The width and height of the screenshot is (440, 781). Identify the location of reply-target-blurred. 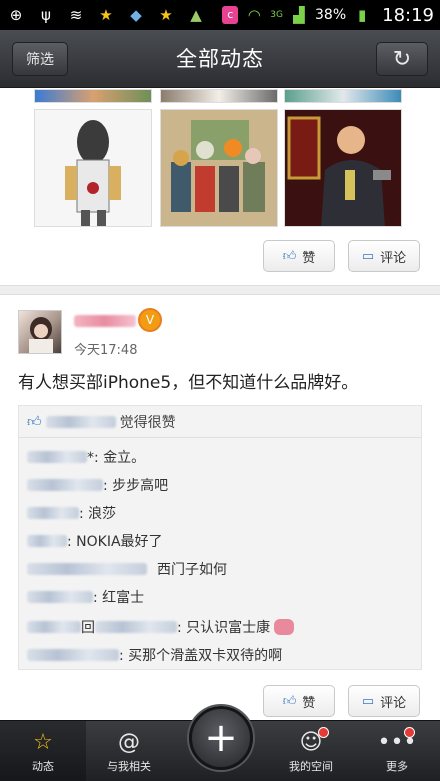
(136, 627).